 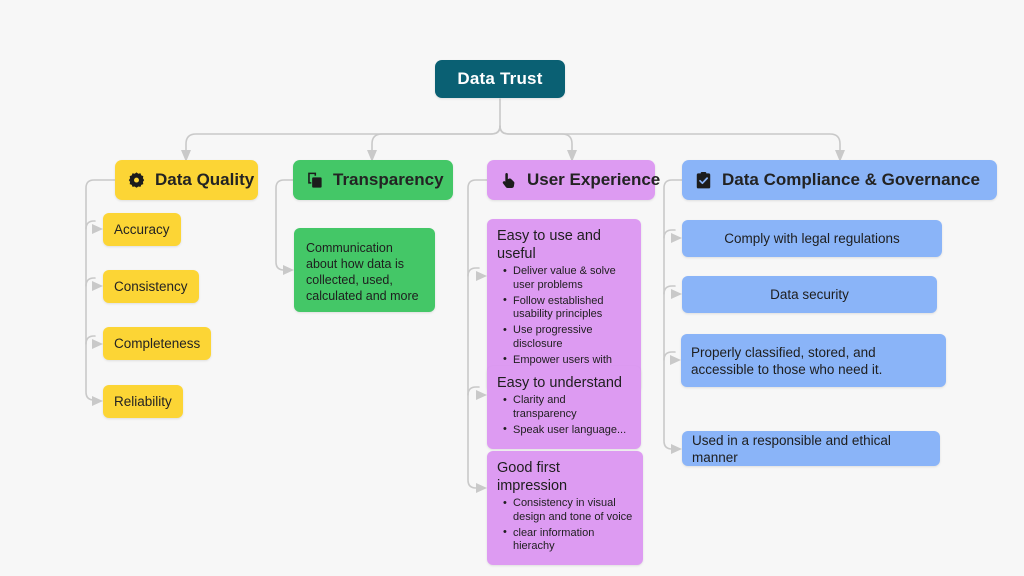 I want to click on node-used-responsible-ethical-manner: Used in a responsible and ethical manner, so click(x=811, y=448).